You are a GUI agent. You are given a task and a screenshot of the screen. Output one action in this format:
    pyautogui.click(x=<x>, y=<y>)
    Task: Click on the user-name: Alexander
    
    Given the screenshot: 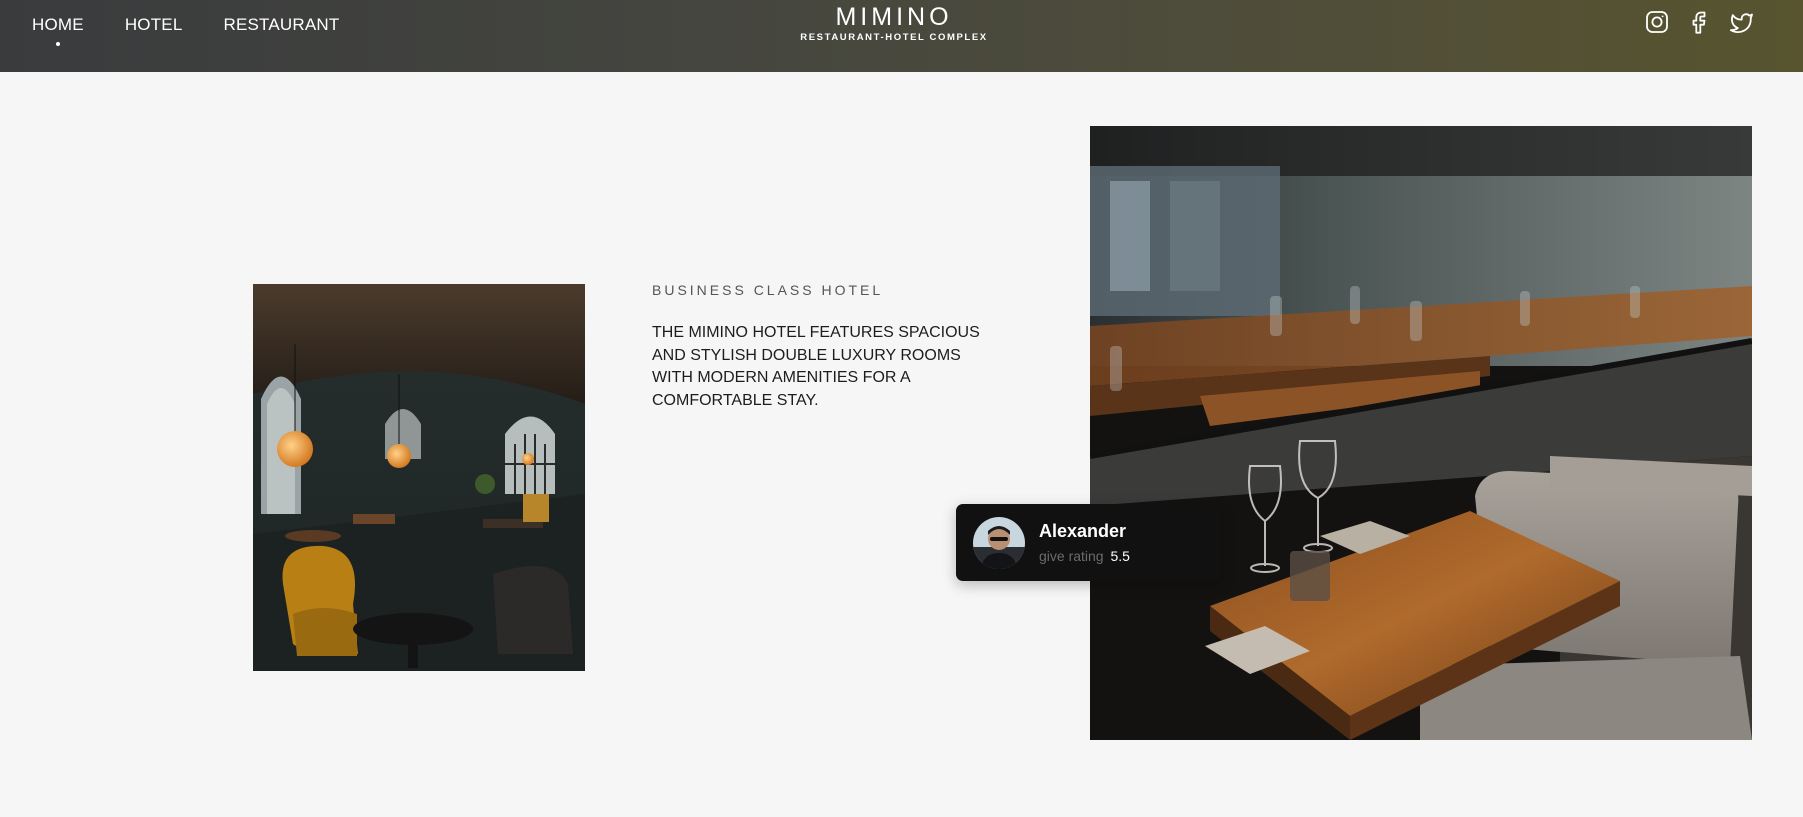 What is the action you would take?
    pyautogui.click(x=1083, y=531)
    